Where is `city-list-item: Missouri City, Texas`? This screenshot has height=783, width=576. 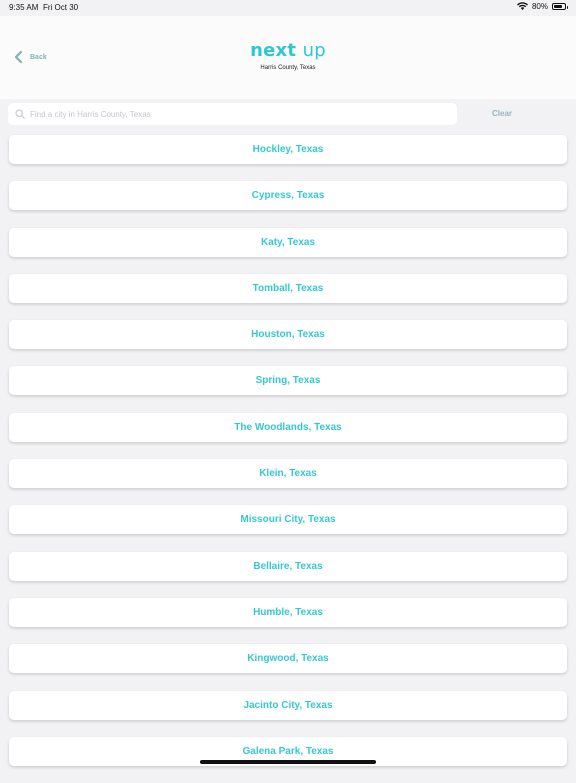 city-list-item: Missouri City, Texas is located at coordinates (288, 520).